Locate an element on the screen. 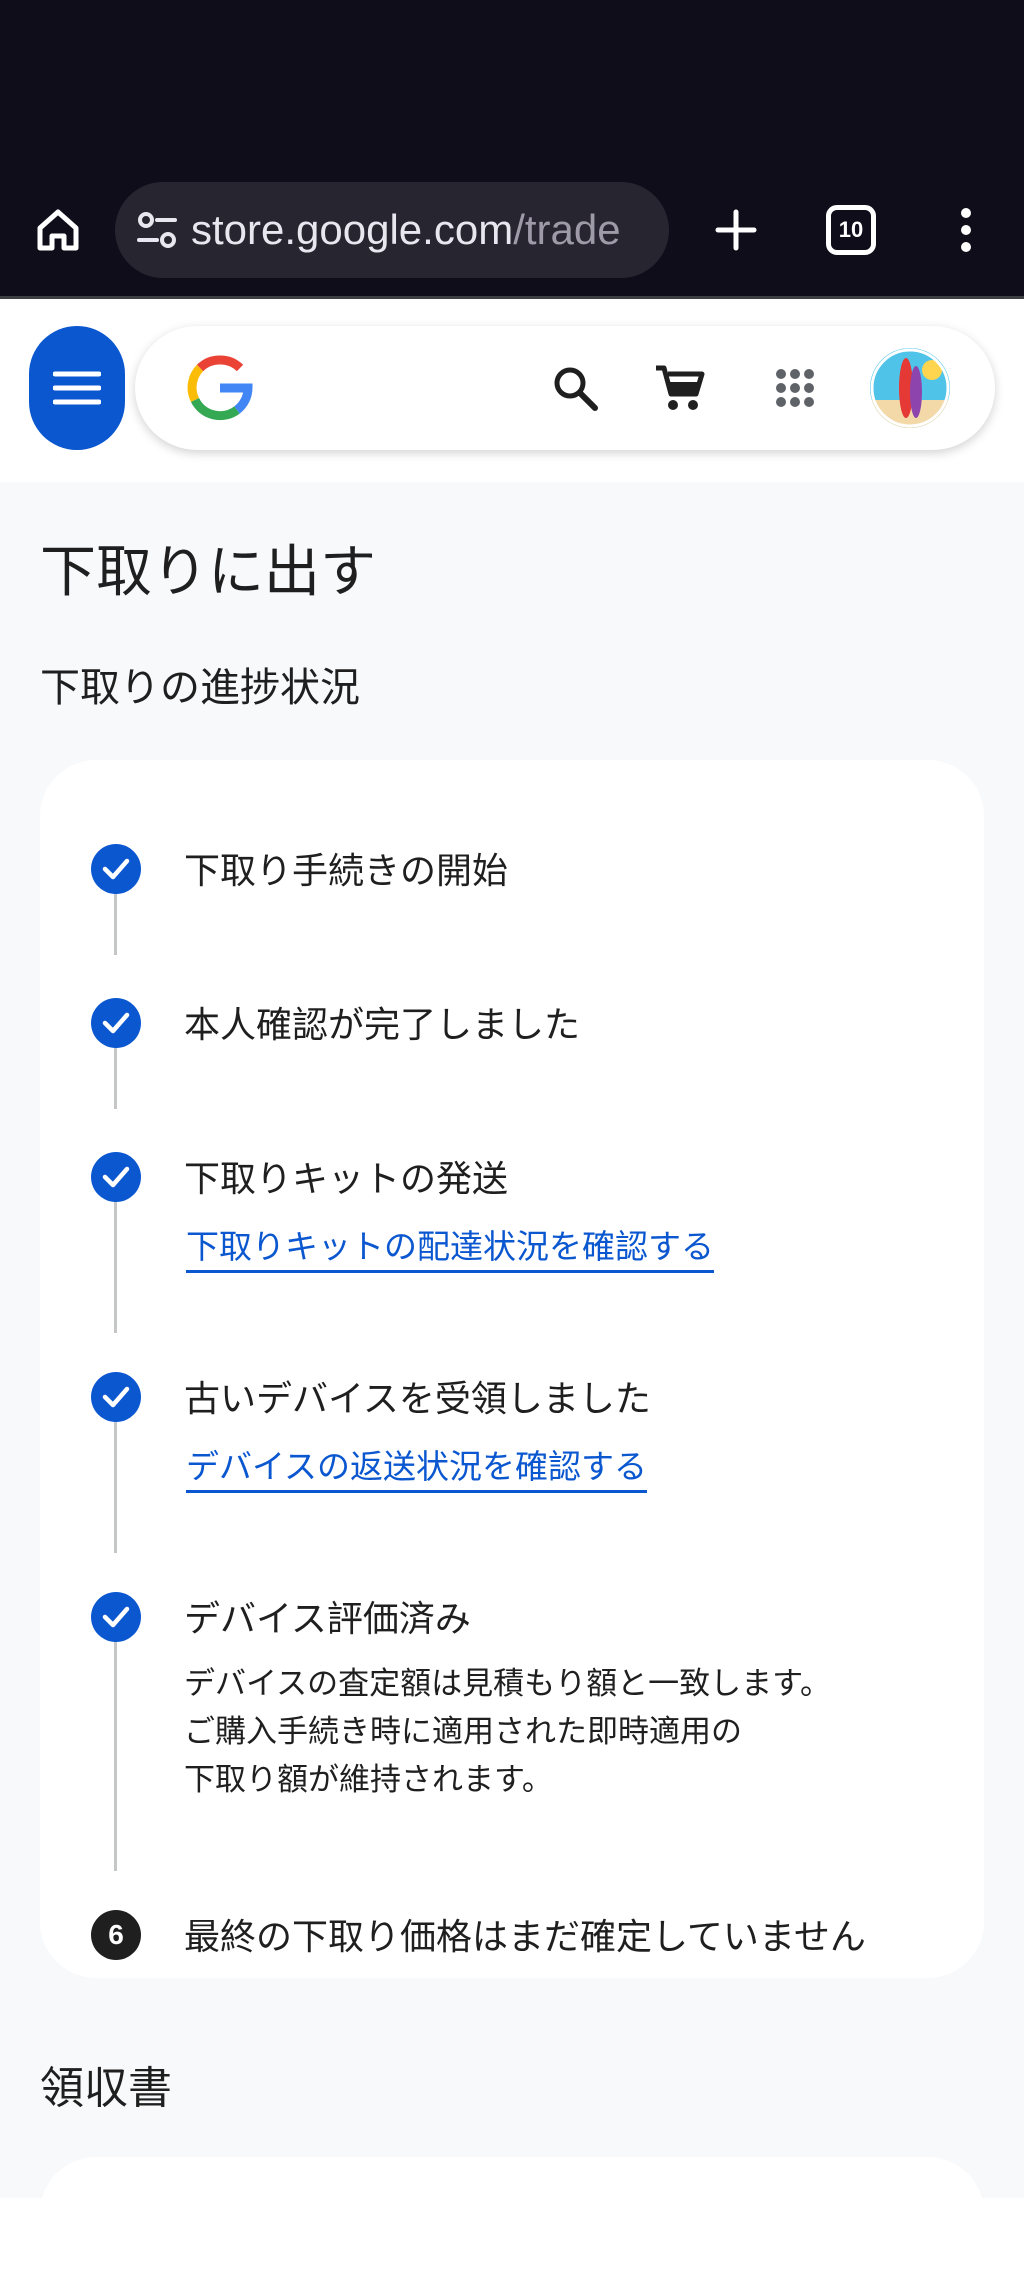 This screenshot has width=1024, height=2284. step-label: 下取りキットの発送 is located at coordinates (346, 1179).